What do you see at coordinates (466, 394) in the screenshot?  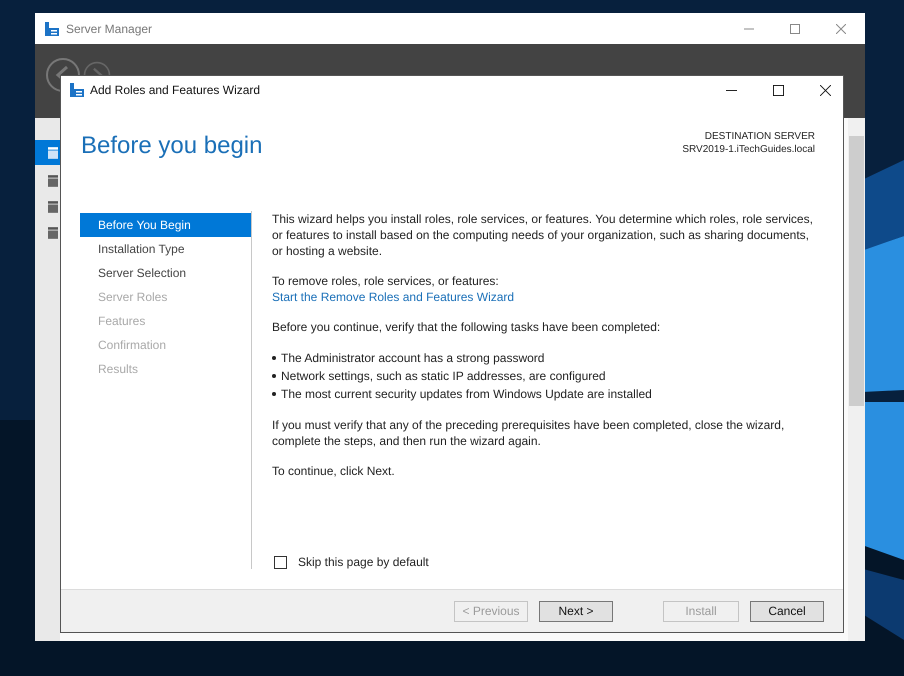 I see `bullet-text: The most current security updates from Windows Update are installed` at bounding box center [466, 394].